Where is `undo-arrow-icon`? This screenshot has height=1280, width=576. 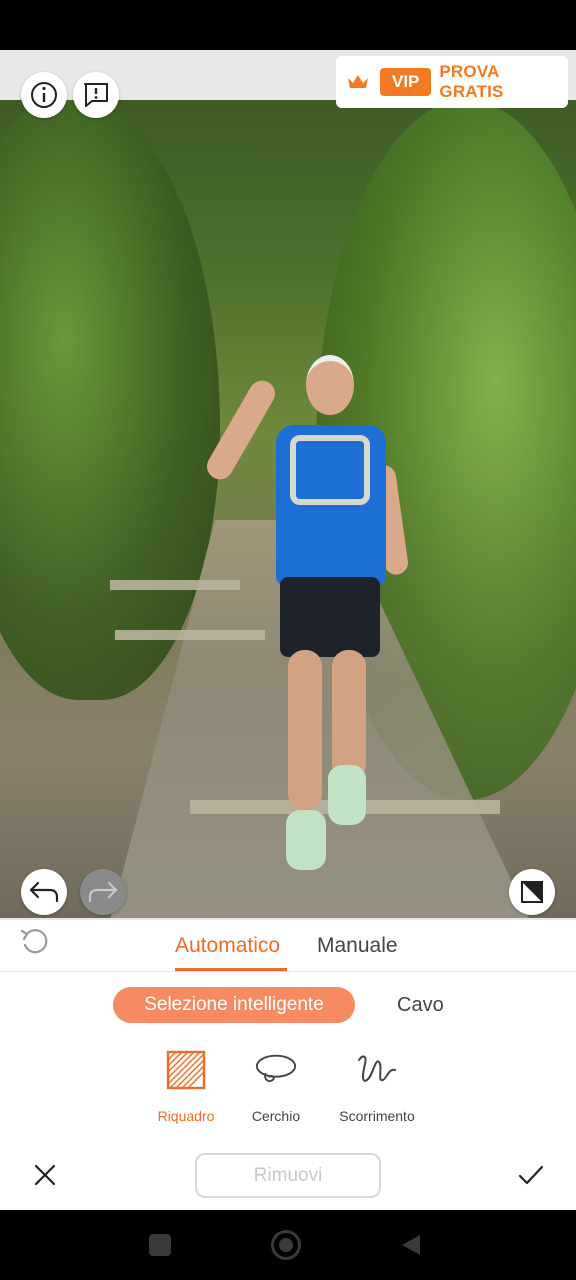 undo-arrow-icon is located at coordinates (44, 892).